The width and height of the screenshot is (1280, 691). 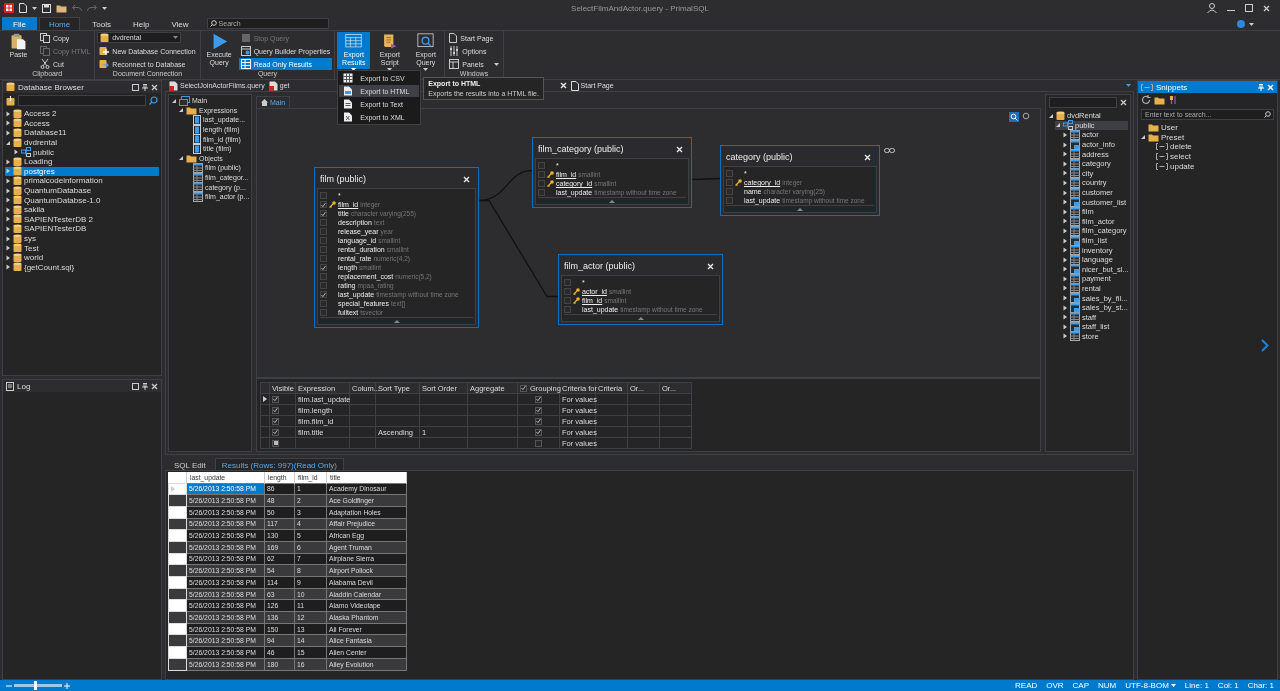 What do you see at coordinates (19, 23) in the screenshot?
I see `menu-tab: File` at bounding box center [19, 23].